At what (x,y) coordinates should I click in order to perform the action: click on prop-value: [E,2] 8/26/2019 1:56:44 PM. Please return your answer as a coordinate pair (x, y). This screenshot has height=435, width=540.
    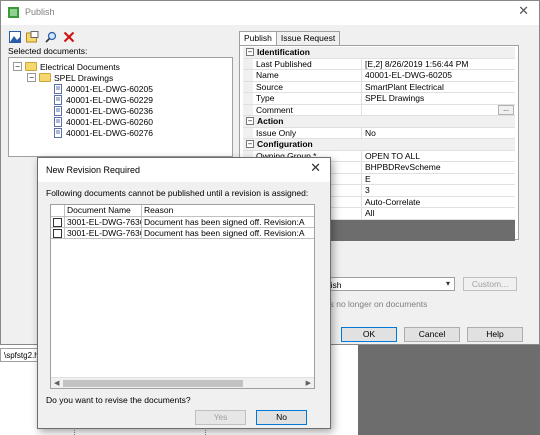
    Looking at the image, I should click on (417, 63).